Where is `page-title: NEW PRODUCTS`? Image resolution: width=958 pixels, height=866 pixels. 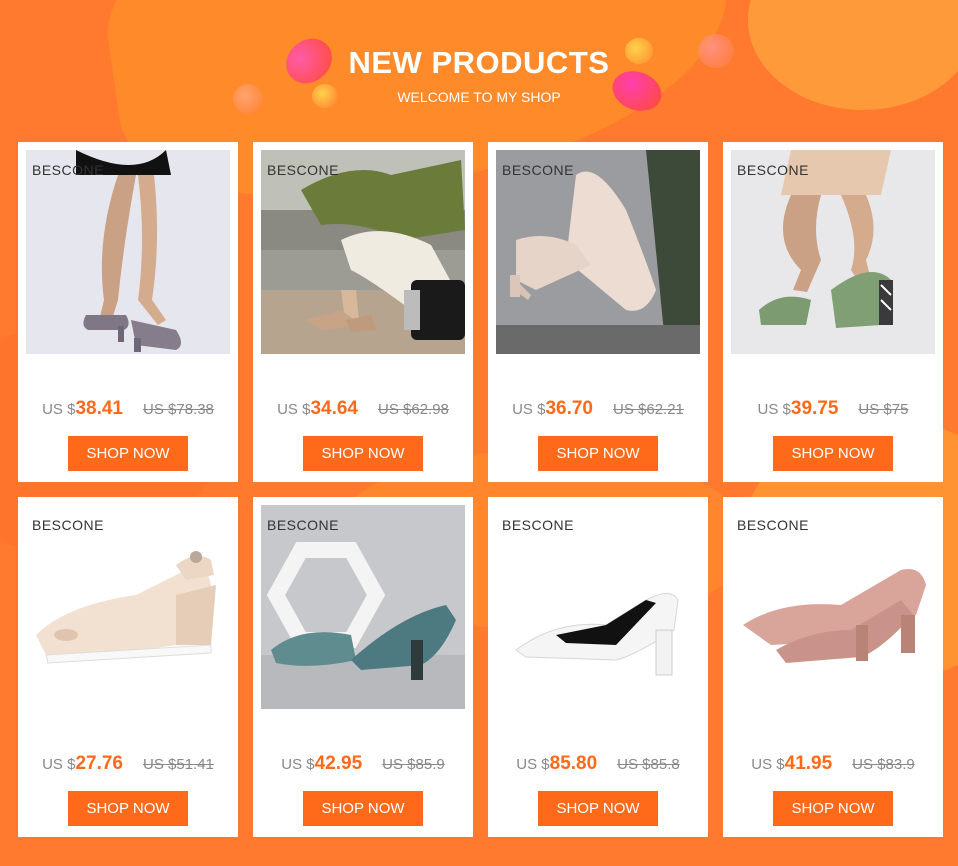
page-title: NEW PRODUCTS is located at coordinates (479, 62).